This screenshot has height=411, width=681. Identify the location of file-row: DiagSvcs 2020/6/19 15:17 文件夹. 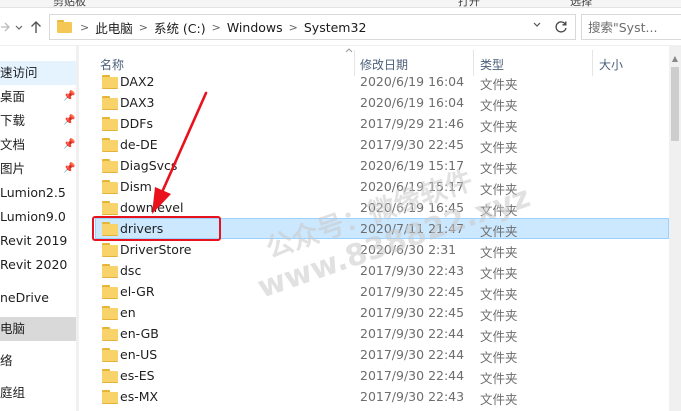
(382, 165).